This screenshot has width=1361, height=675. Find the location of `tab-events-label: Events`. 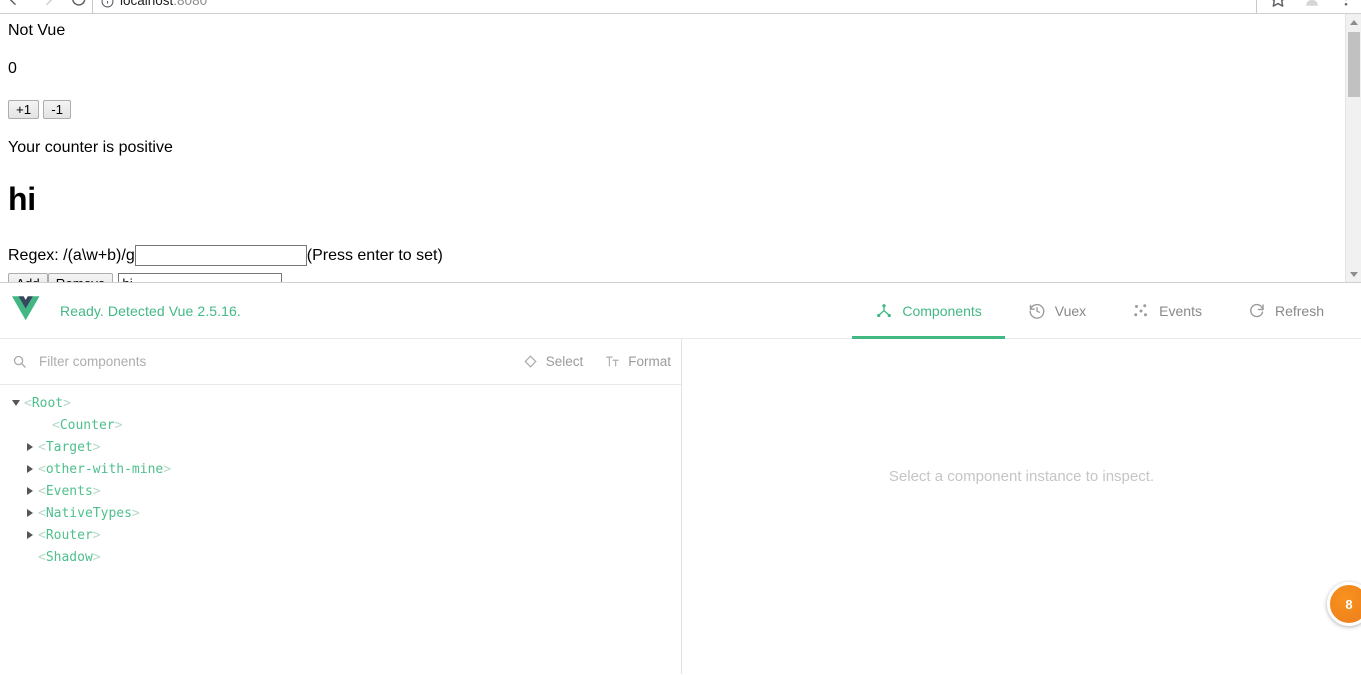

tab-events-label: Events is located at coordinates (1180, 310).